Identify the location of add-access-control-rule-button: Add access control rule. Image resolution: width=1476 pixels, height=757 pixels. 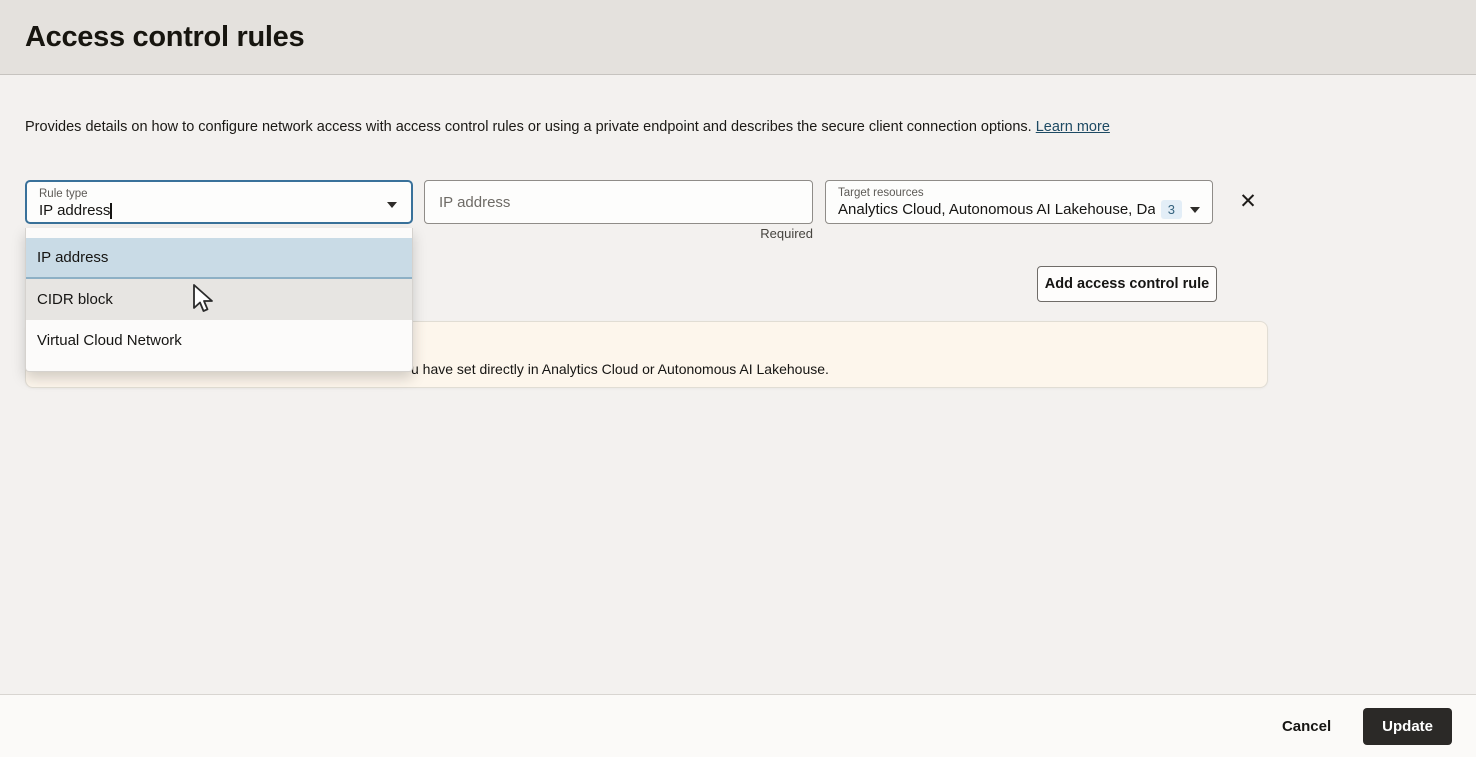
(1127, 284).